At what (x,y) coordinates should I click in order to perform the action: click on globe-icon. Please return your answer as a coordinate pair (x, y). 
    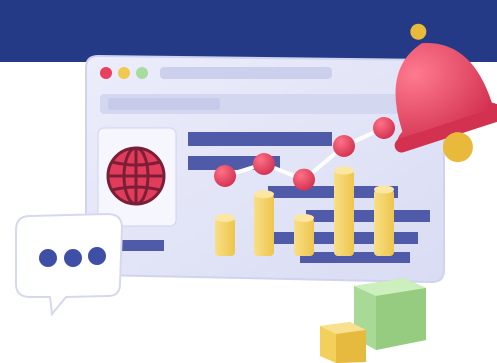
    Looking at the image, I should click on (136, 176).